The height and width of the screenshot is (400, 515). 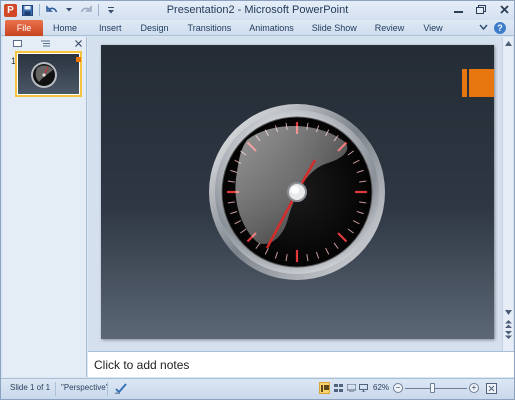 I want to click on zoom-slider-track, so click(x=436, y=388).